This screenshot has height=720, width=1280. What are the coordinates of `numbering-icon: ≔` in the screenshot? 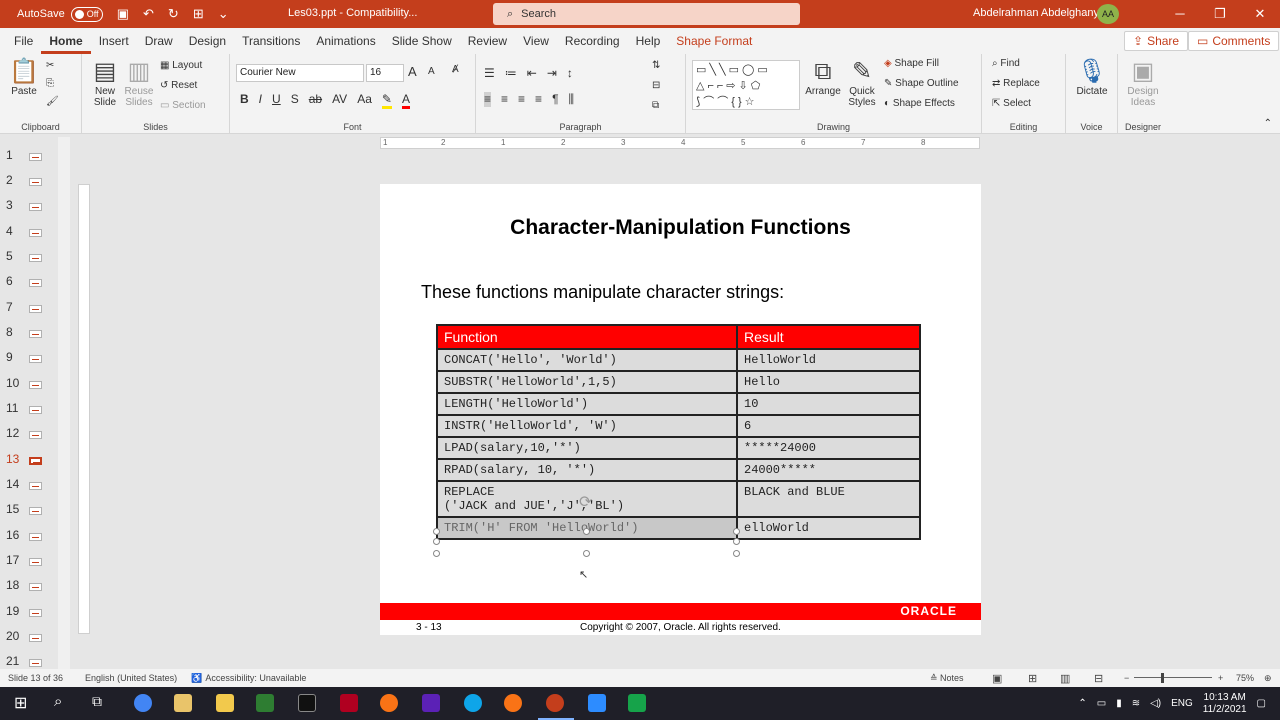 It's located at (511, 73).